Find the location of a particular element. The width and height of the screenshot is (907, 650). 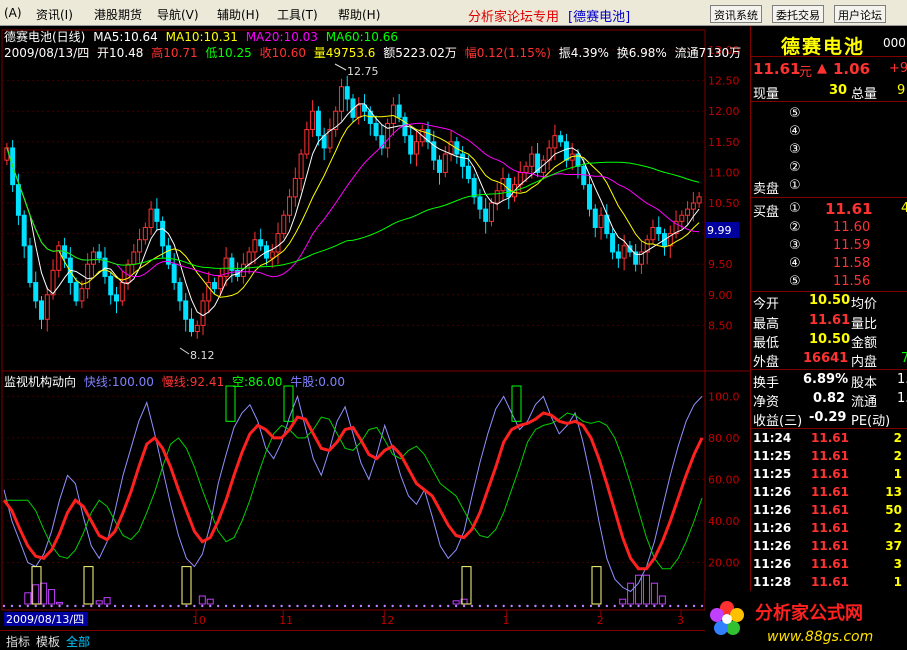

menu-item-hk-futures: 港股期货 is located at coordinates (118, 14).